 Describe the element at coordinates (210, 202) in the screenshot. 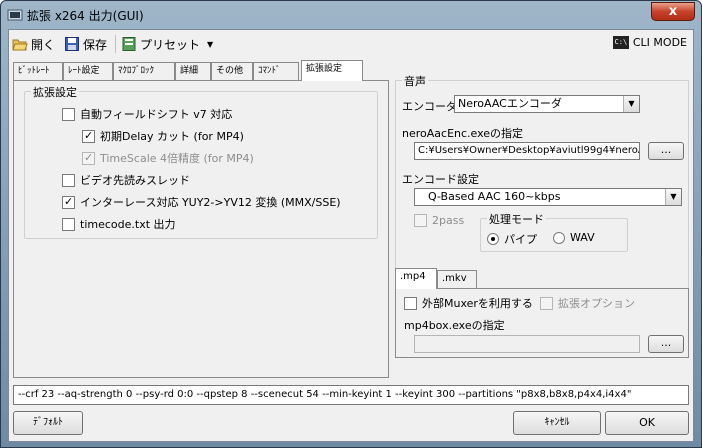

I see `interlace-convert-label: インターレース対応 YUY2->YV12 変換 (MMX/SSE)` at that location.